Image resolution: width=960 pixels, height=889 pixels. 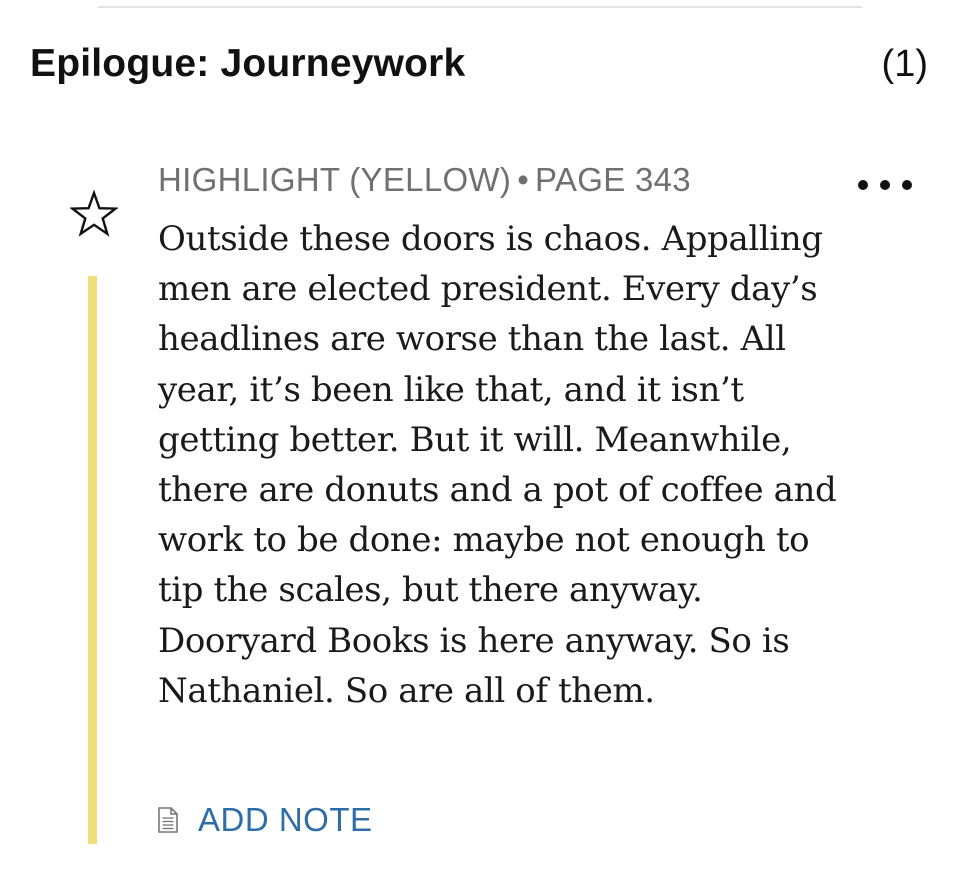 I want to click on section-title: Epilogue: Journeywork, so click(x=248, y=63).